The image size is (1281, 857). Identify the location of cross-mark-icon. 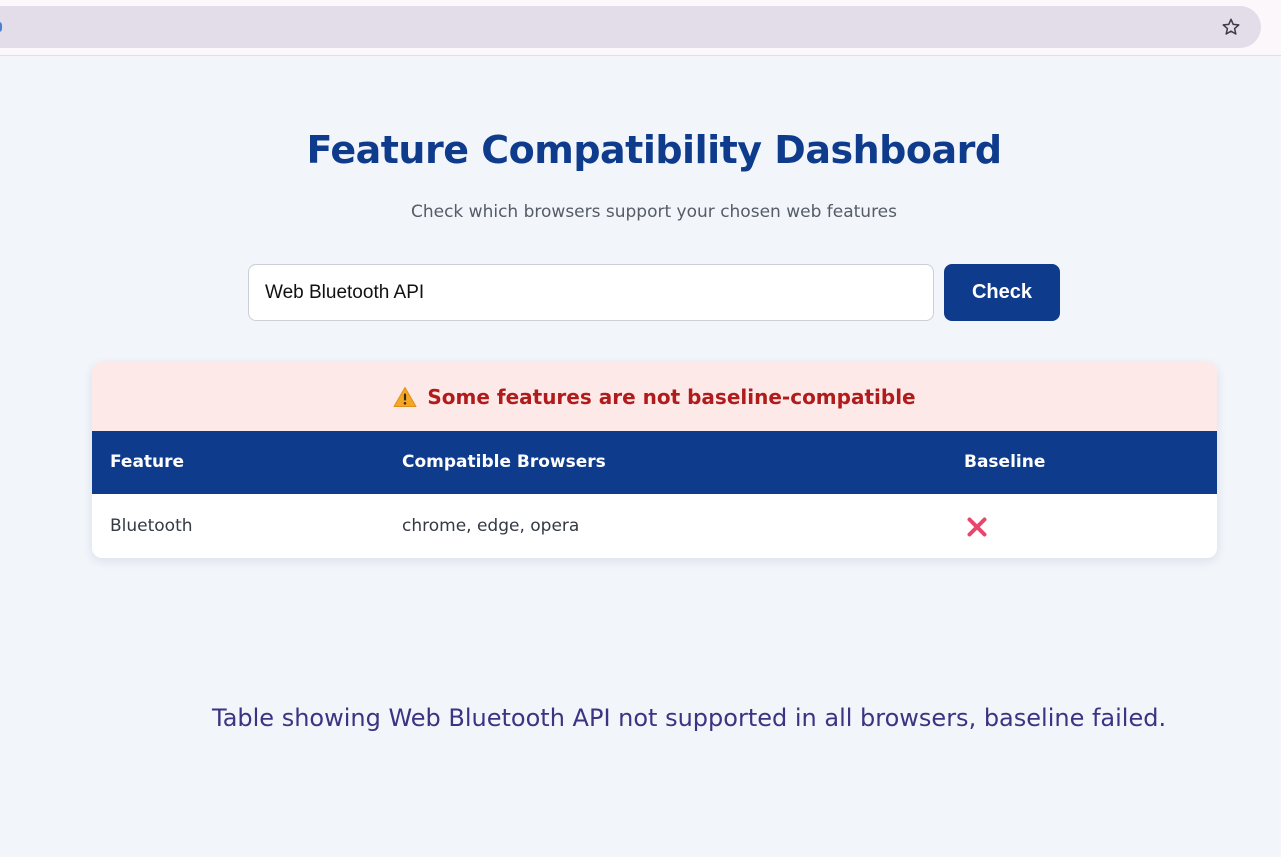
(977, 527).